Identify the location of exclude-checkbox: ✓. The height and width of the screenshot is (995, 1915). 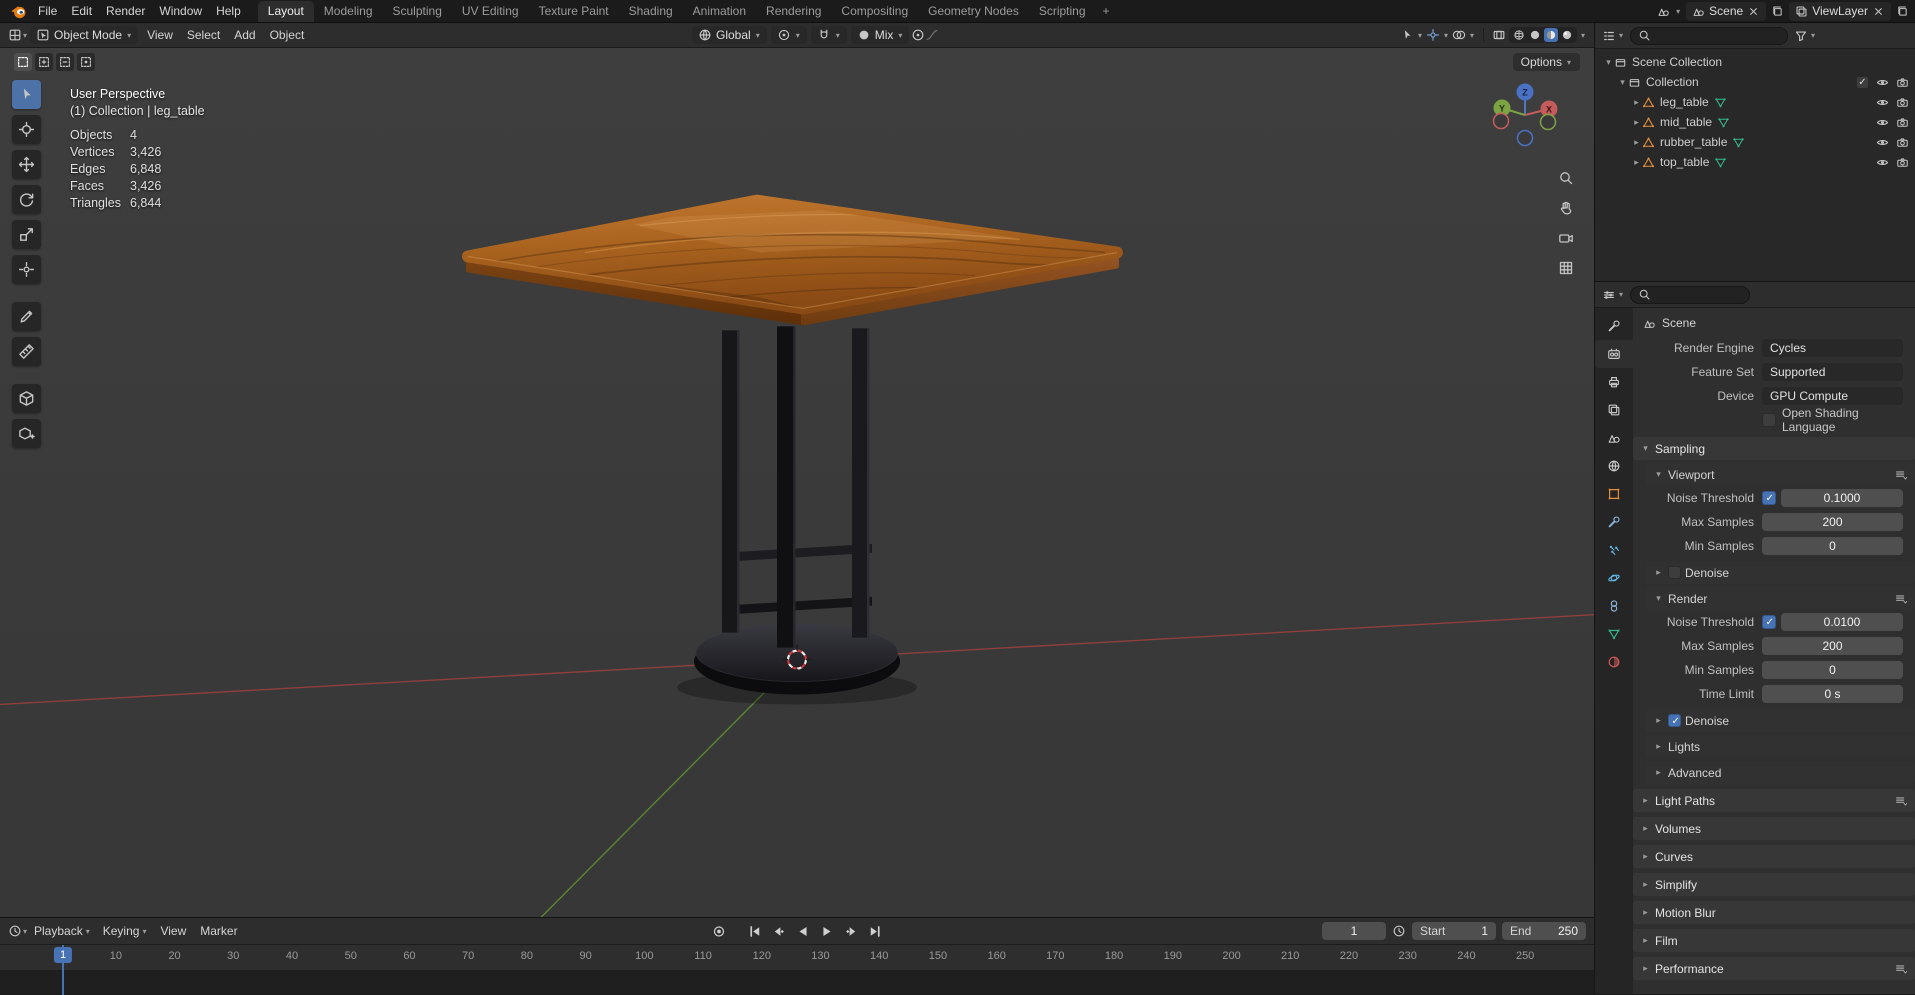
(1862, 82).